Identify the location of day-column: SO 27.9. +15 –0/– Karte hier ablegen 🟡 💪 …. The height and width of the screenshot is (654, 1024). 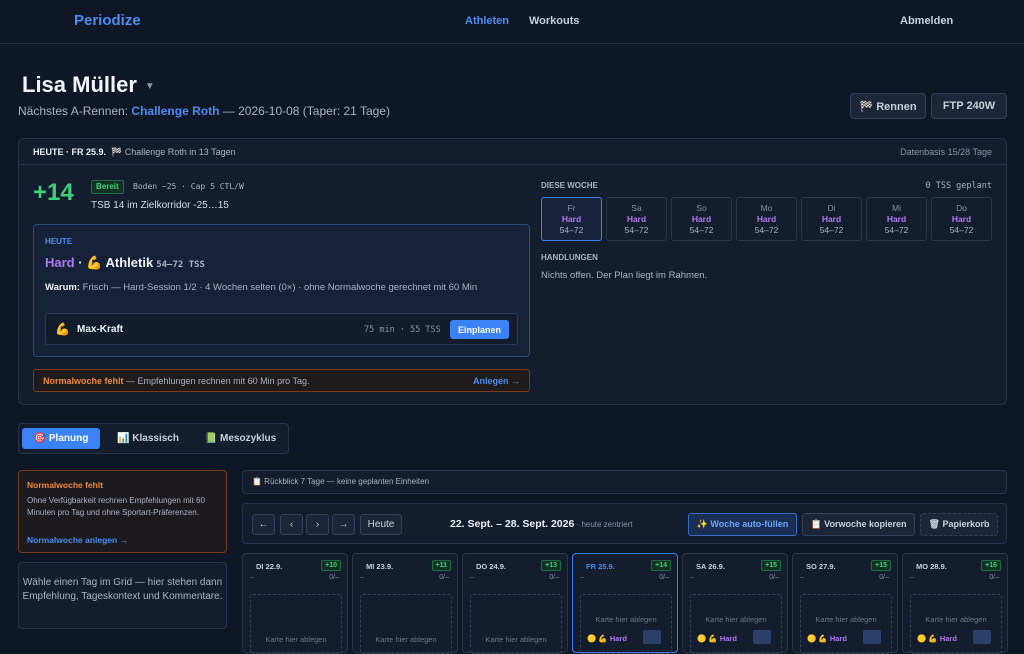
(845, 603).